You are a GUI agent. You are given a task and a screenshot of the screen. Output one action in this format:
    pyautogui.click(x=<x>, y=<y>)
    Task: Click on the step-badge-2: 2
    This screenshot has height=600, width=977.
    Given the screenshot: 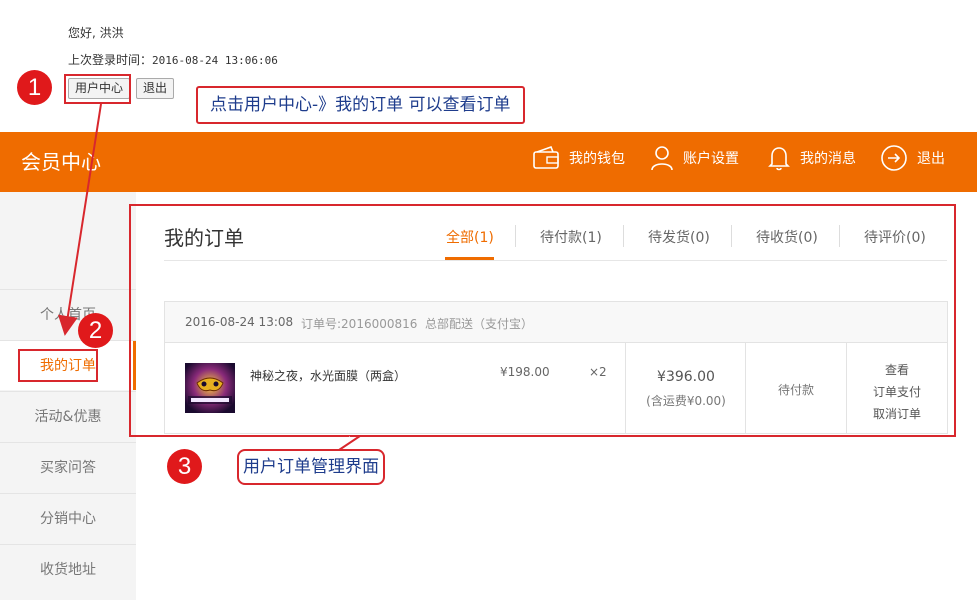 What is the action you would take?
    pyautogui.click(x=95, y=330)
    